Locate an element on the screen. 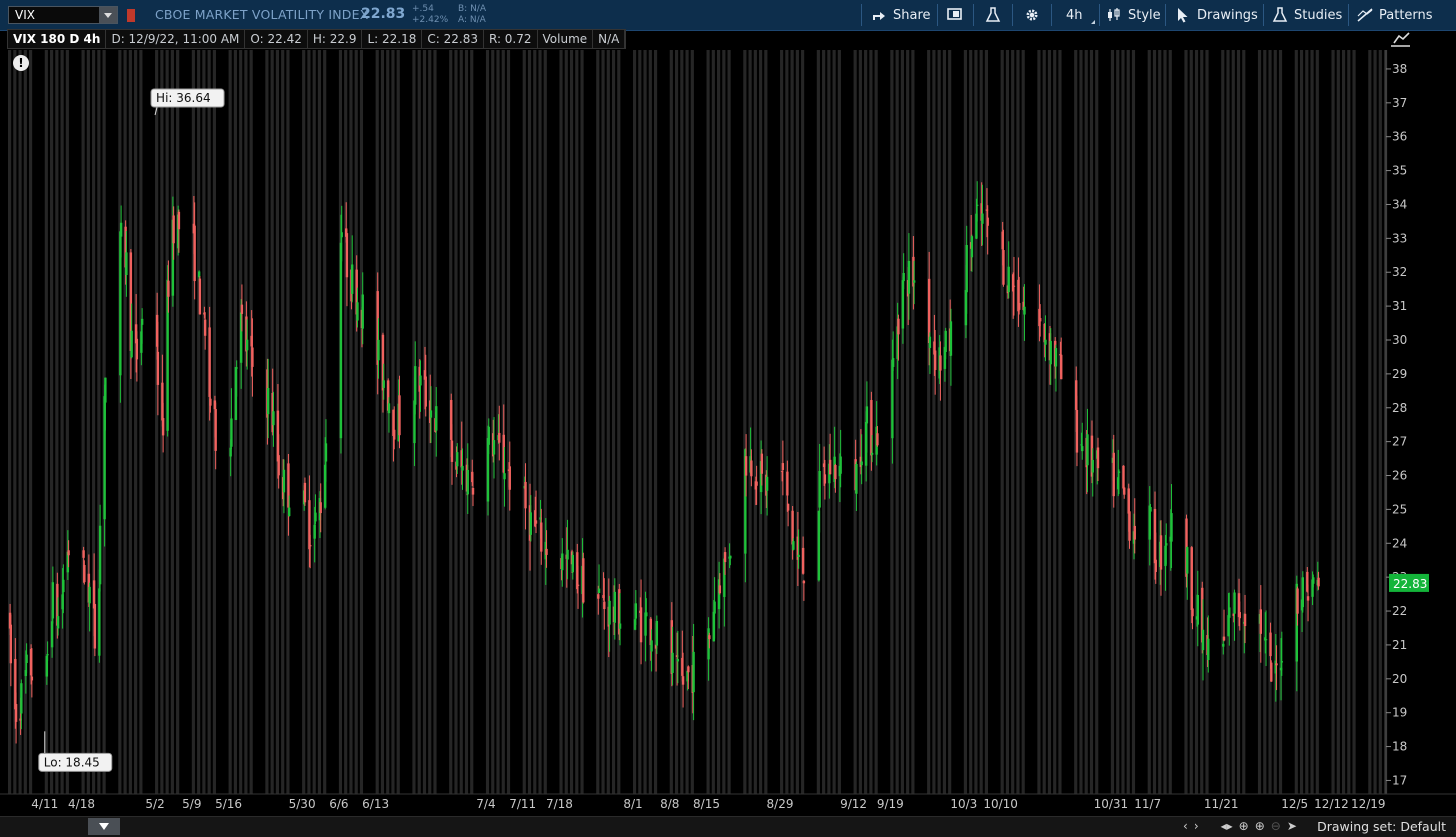 The image size is (1456, 837). alert-icon: ! is located at coordinates (21, 63).